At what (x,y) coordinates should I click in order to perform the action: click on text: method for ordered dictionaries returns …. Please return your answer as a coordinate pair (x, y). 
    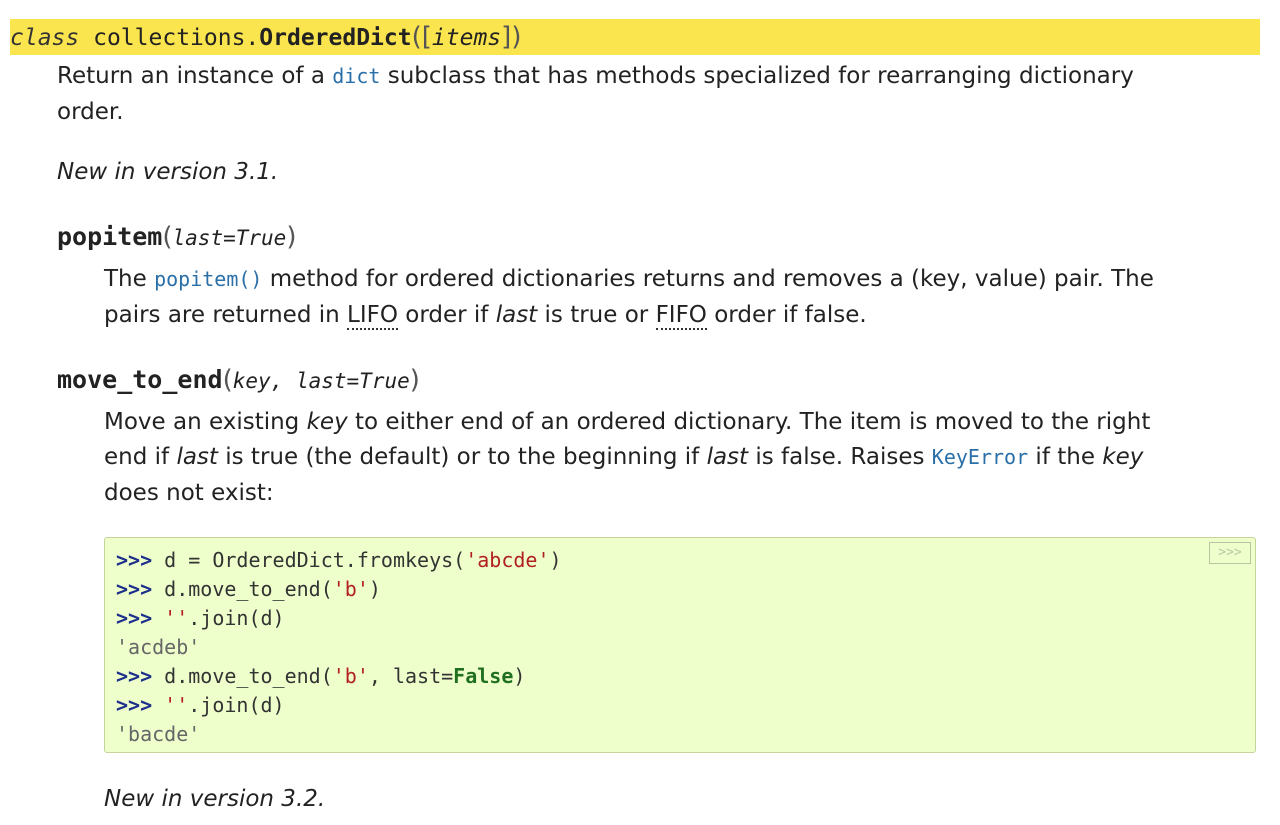
    Looking at the image, I should click on (708, 279).